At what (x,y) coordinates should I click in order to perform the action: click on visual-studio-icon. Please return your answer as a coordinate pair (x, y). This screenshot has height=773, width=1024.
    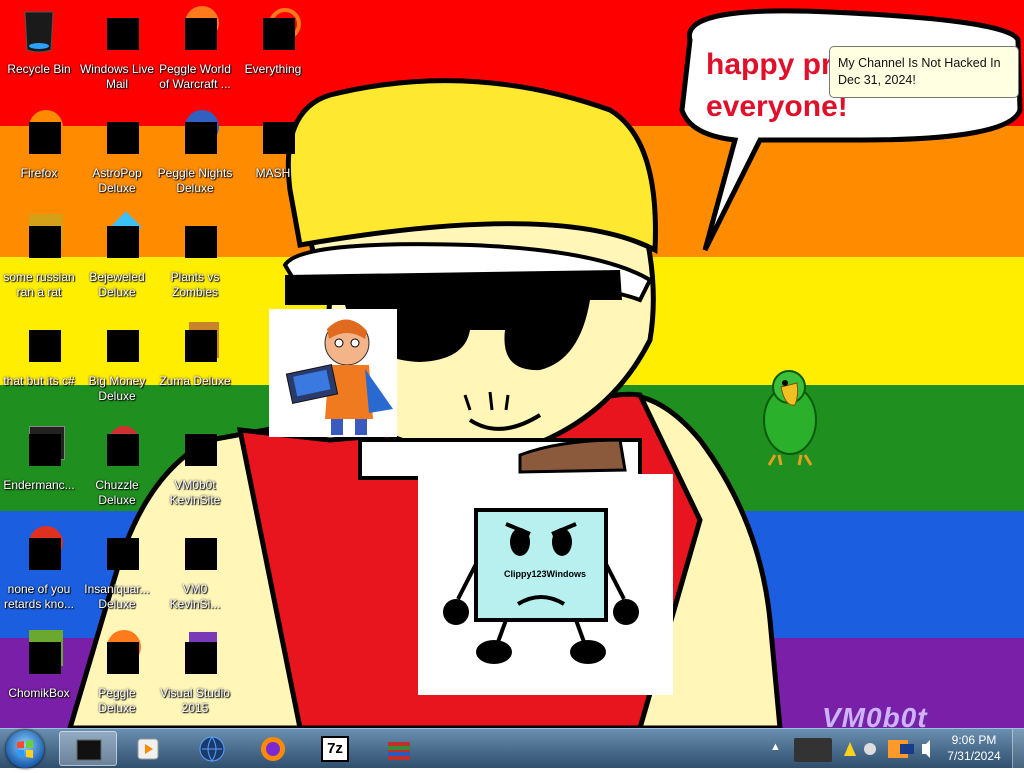
    Looking at the image, I should click on (195, 654).